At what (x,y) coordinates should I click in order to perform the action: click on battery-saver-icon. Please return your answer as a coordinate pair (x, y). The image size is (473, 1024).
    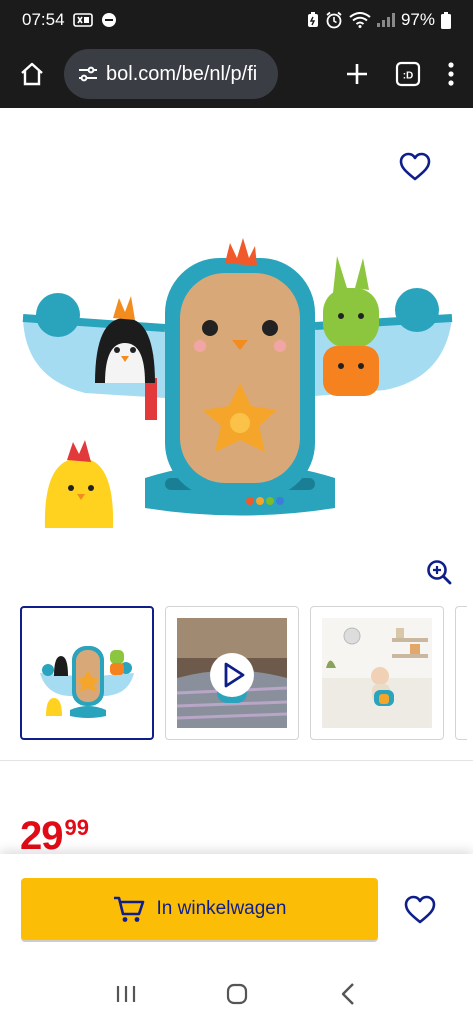
    Looking at the image, I should click on (313, 20).